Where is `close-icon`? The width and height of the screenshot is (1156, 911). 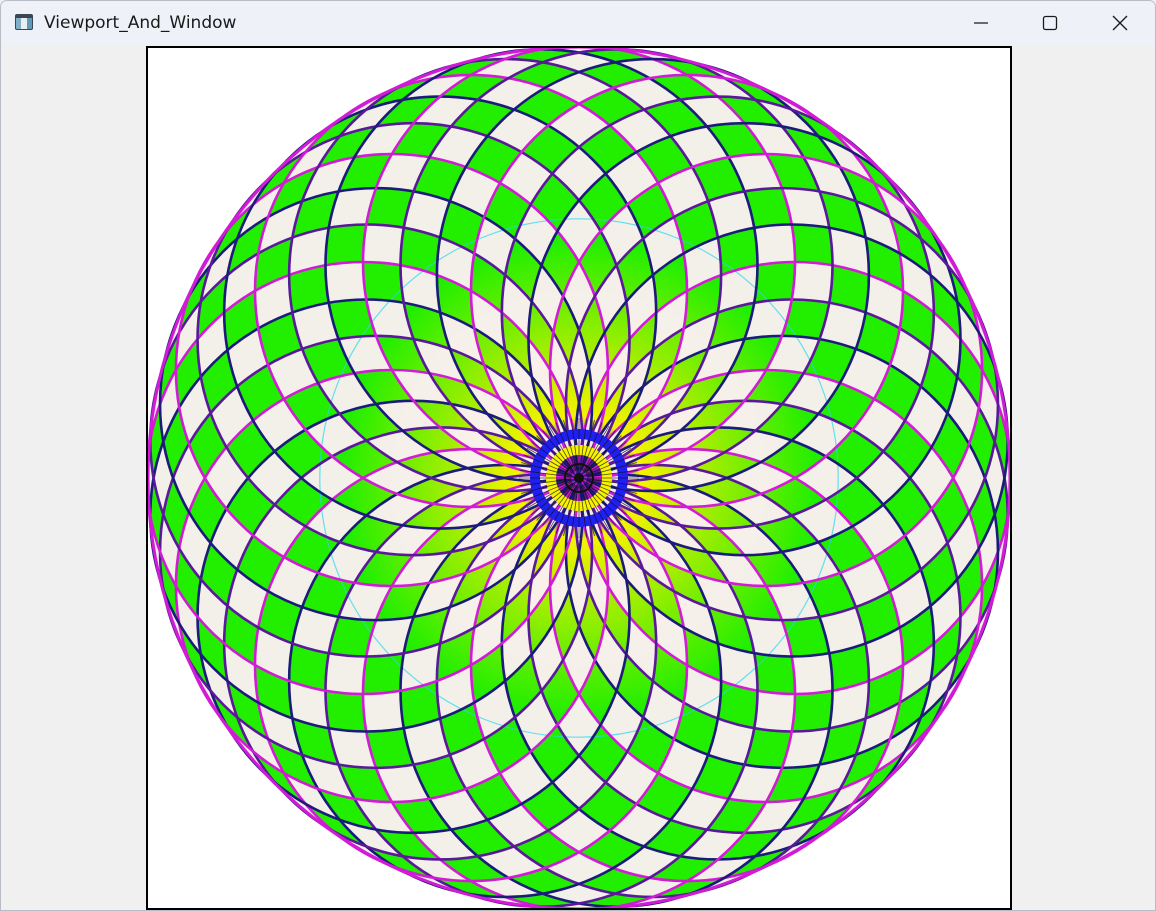 close-icon is located at coordinates (1120, 23).